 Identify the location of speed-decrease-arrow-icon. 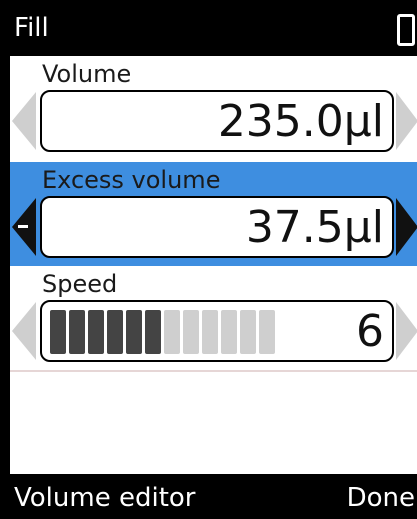
(24, 331).